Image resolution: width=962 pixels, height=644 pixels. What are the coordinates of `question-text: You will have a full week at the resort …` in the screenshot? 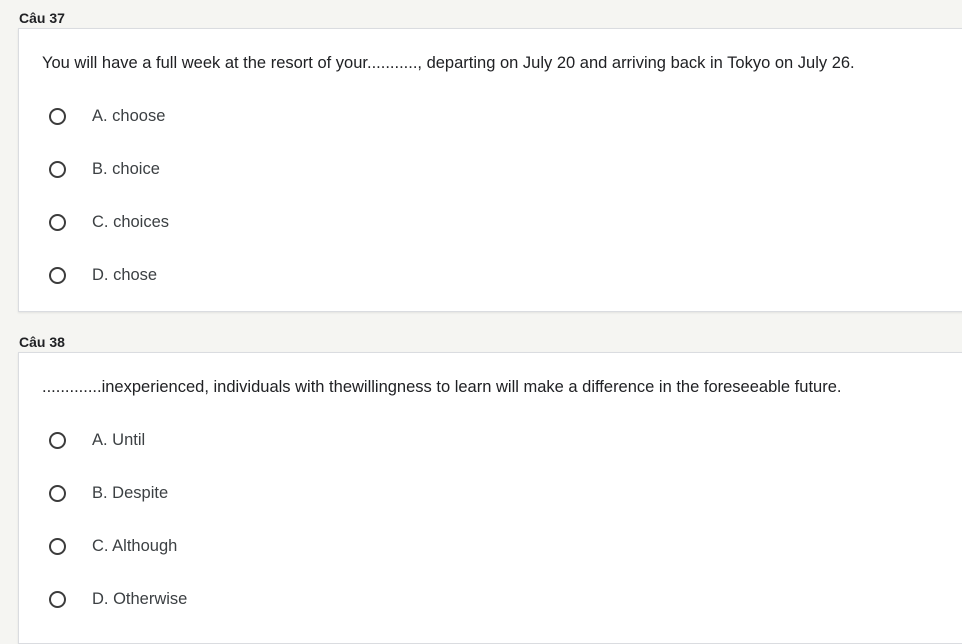 It's located at (448, 63).